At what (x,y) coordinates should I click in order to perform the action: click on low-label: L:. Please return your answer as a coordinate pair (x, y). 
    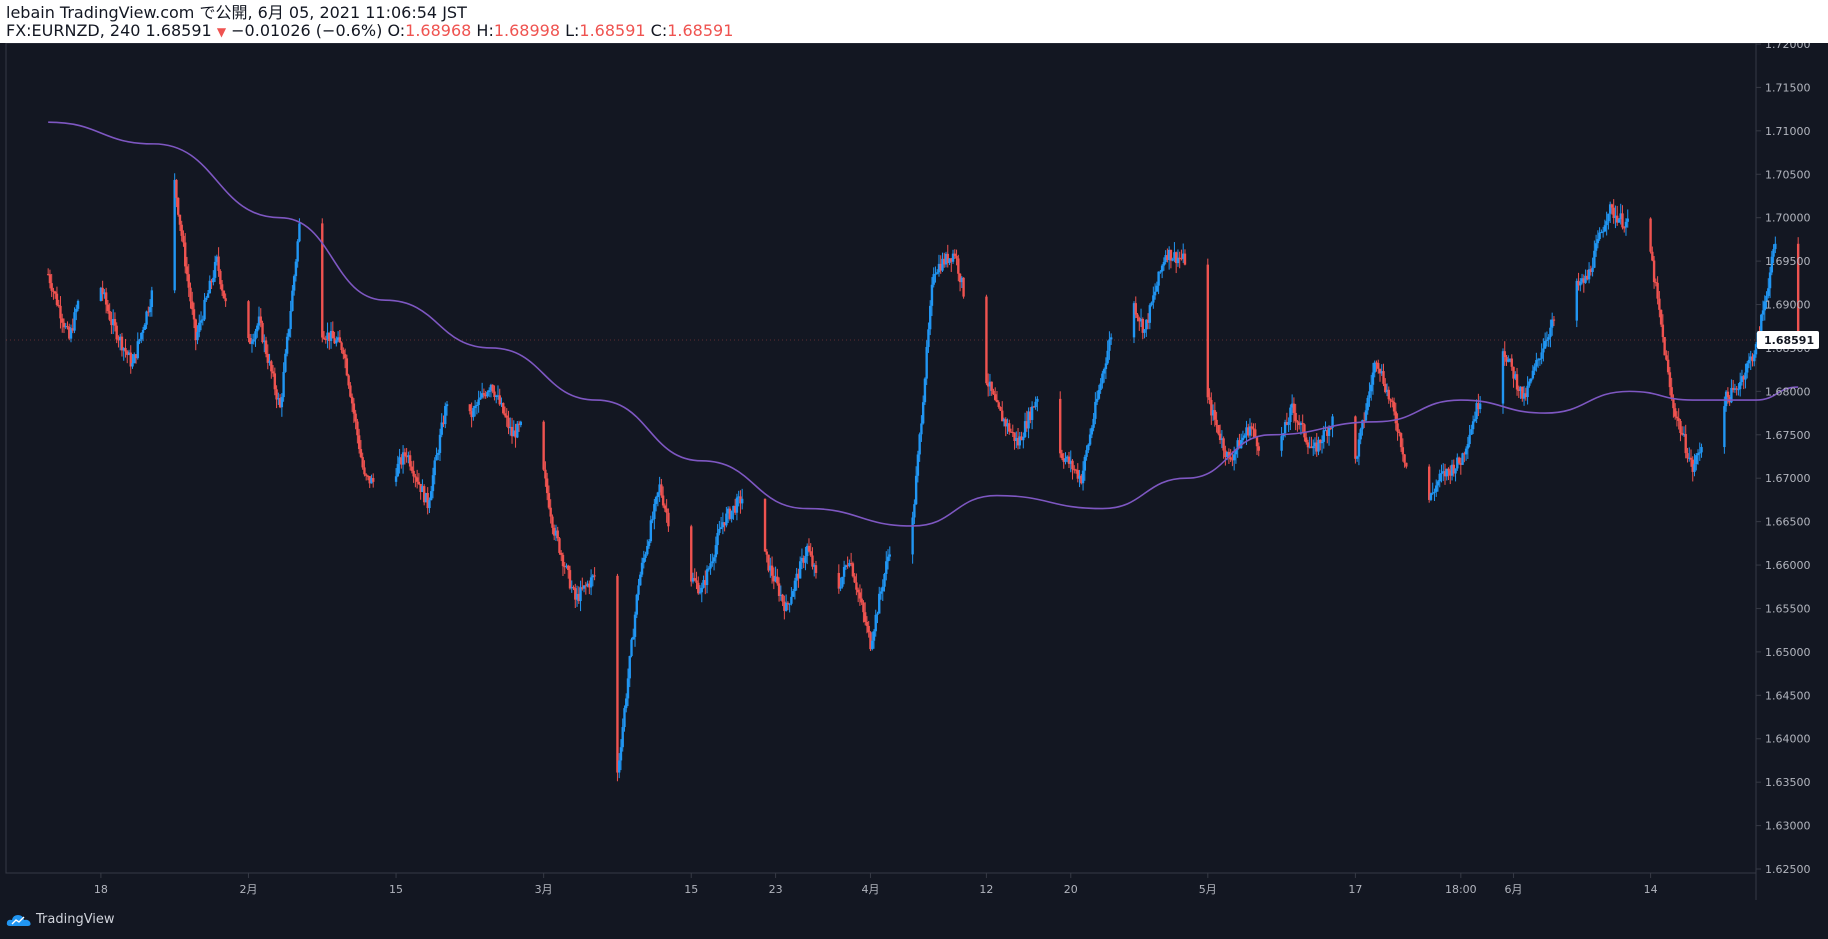
    Looking at the image, I should click on (572, 30).